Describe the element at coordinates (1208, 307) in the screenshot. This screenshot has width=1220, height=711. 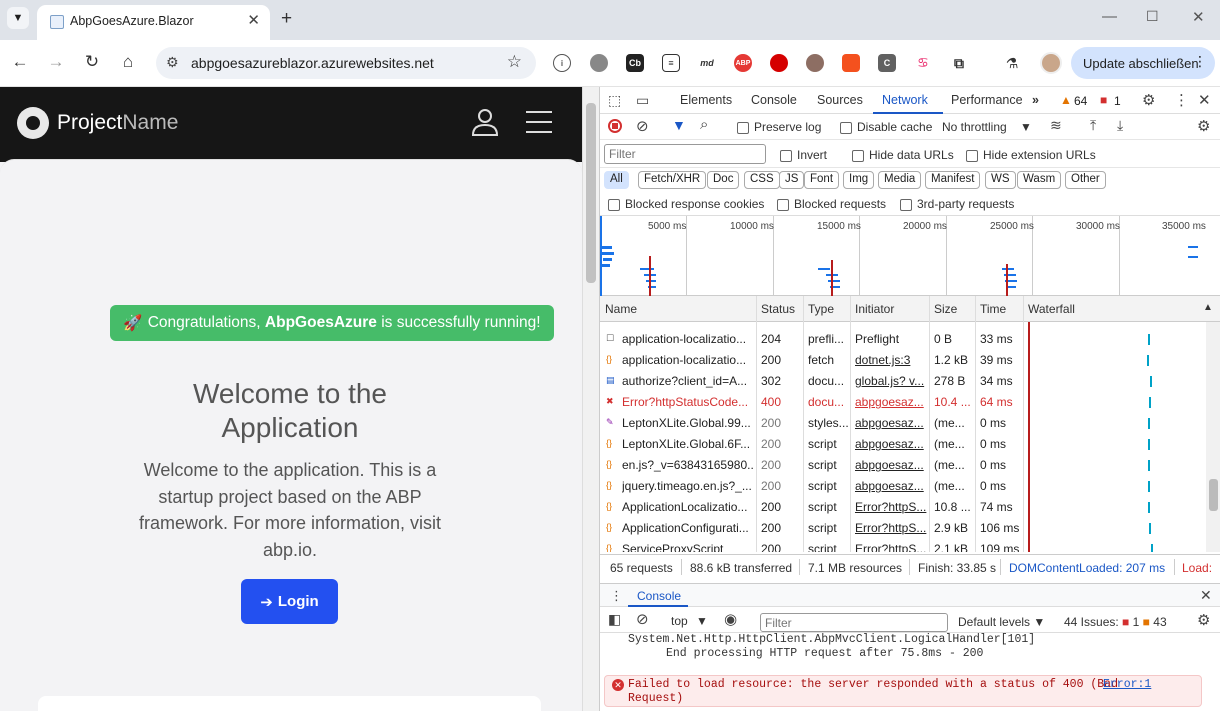
I see `sort-arrow-icon: ▲` at that location.